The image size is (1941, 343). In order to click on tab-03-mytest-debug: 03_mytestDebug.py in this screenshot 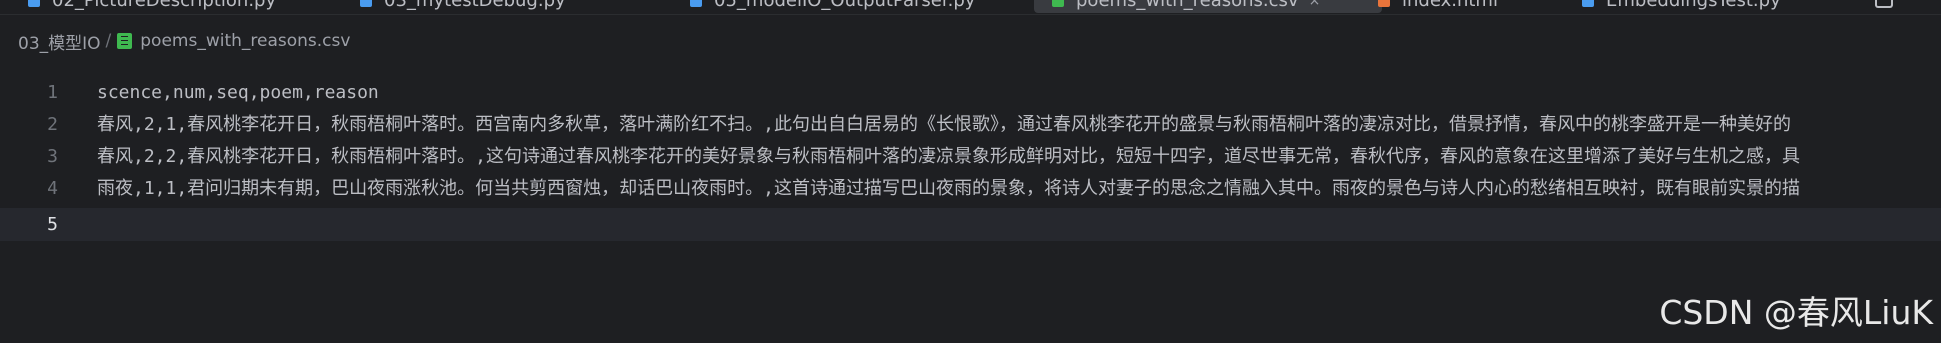, I will do `click(463, 6)`.